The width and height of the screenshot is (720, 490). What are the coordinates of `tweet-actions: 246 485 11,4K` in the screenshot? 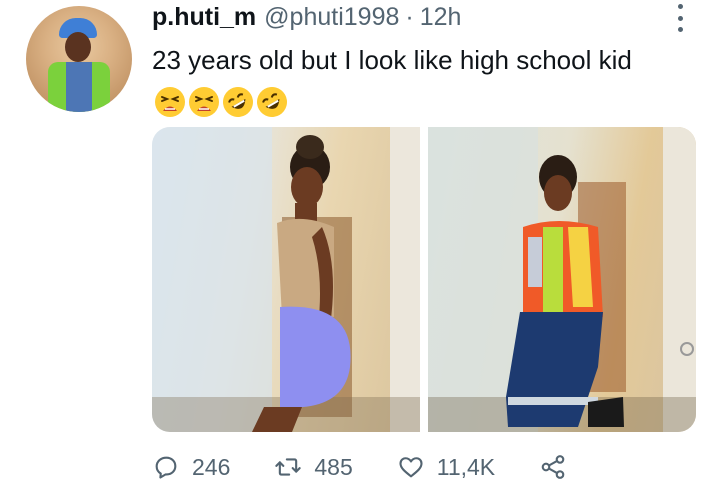 It's located at (381, 467).